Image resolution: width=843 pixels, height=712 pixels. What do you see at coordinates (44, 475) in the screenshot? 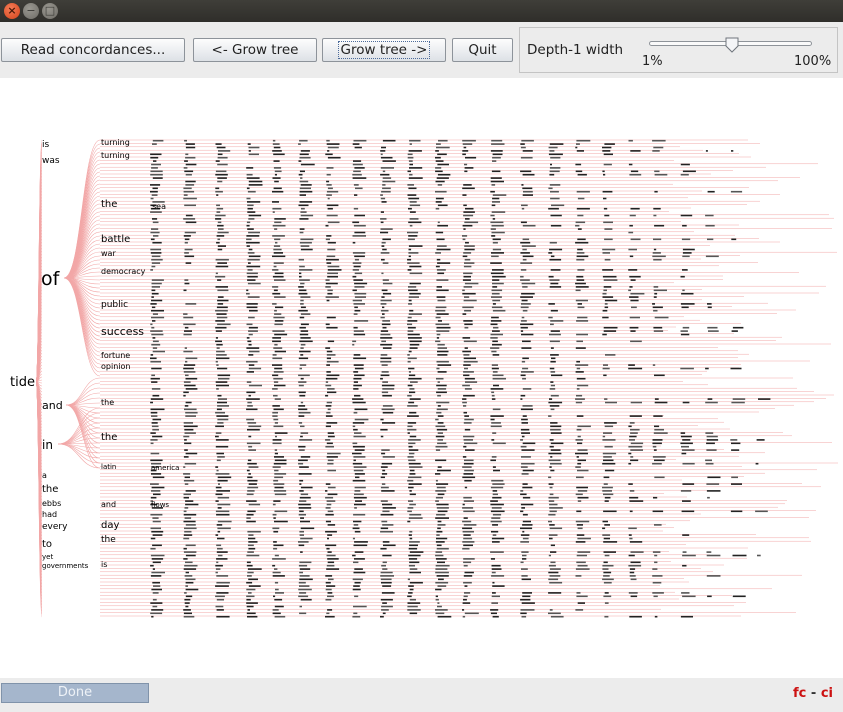
I see `branch-word: a` at bounding box center [44, 475].